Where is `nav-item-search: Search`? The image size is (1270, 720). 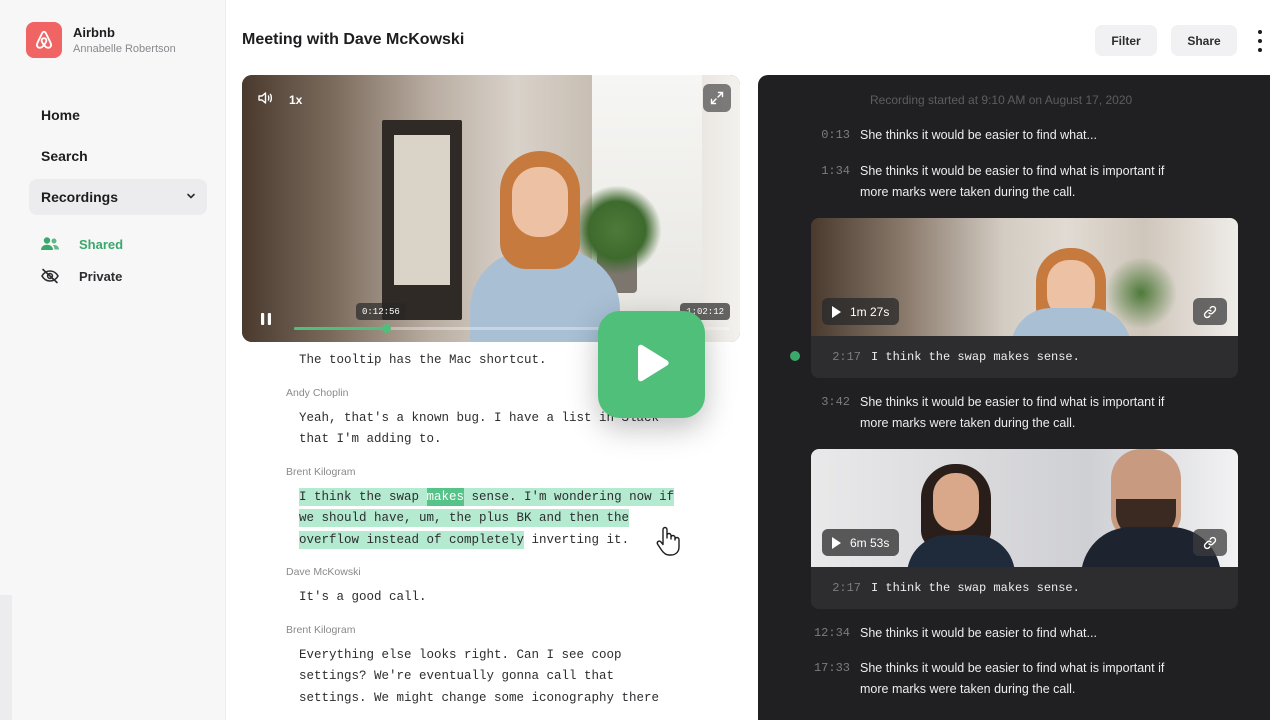 nav-item-search: Search is located at coordinates (118, 156).